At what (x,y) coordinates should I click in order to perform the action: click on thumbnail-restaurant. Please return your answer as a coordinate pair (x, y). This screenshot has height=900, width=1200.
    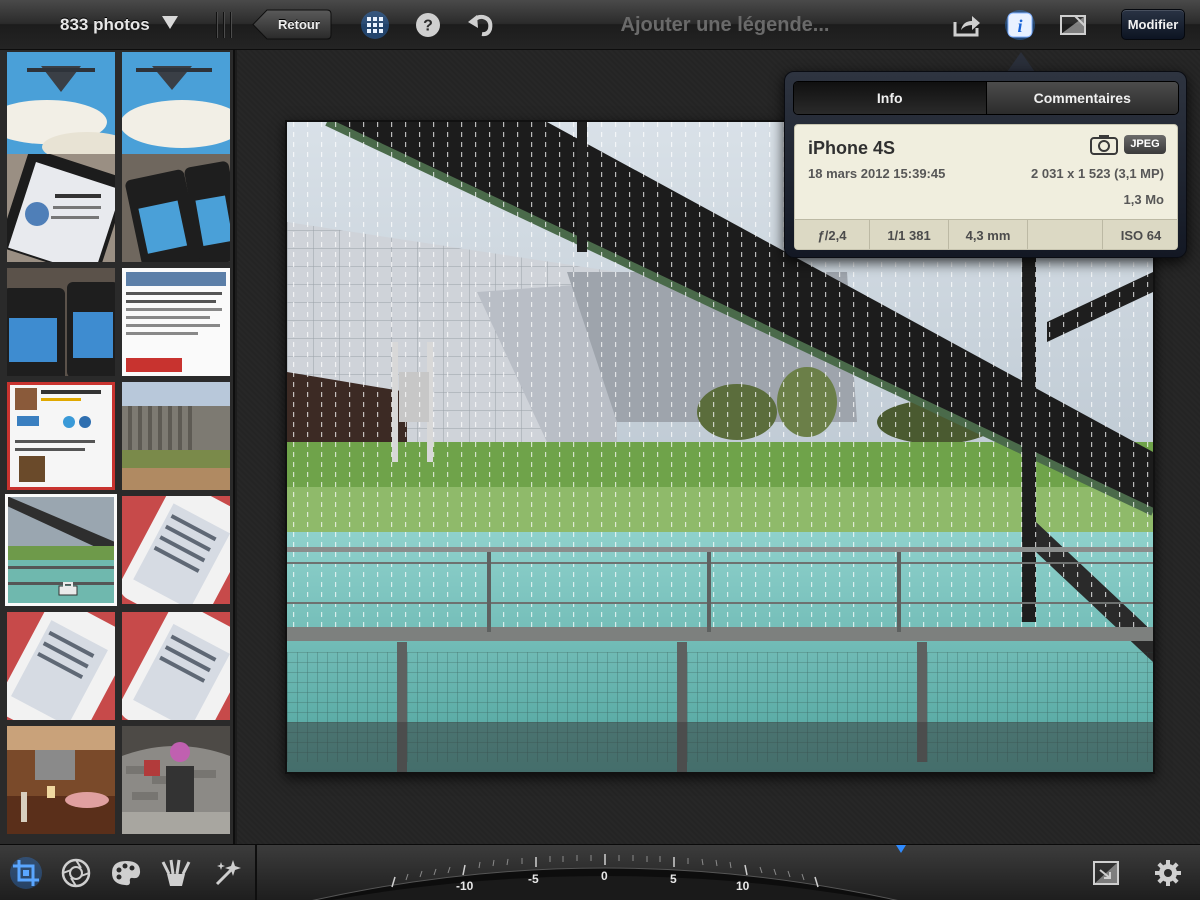
    Looking at the image, I should click on (61, 780).